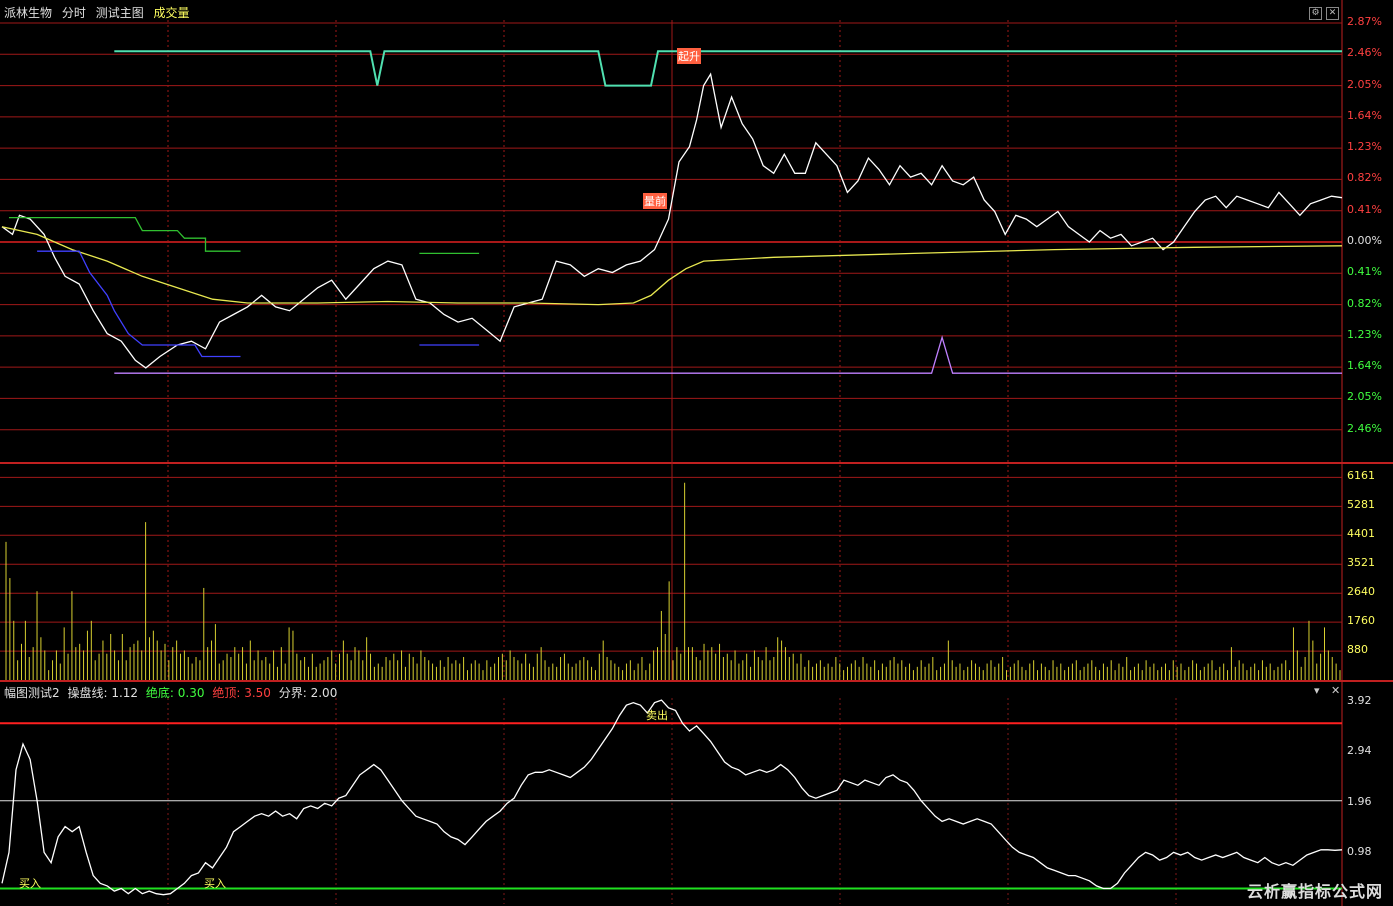 Image resolution: width=1393 pixels, height=906 pixels. Describe the element at coordinates (1359, 852) in the screenshot. I see `indicator-tick-label: 0.98` at that location.